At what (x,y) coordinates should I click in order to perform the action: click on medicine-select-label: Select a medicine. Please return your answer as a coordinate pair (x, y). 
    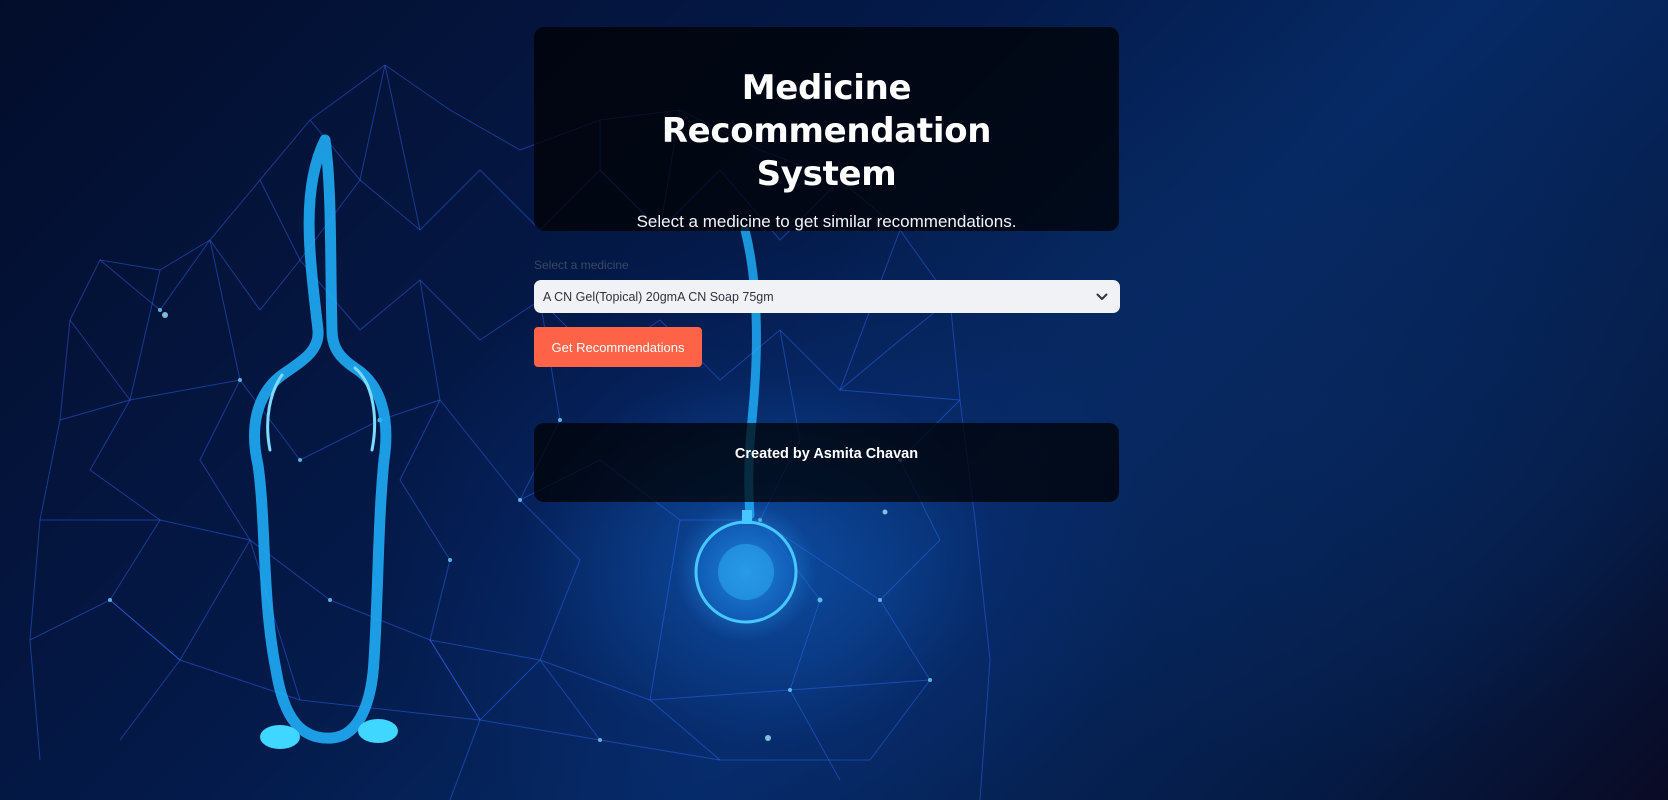
    Looking at the image, I should click on (581, 265).